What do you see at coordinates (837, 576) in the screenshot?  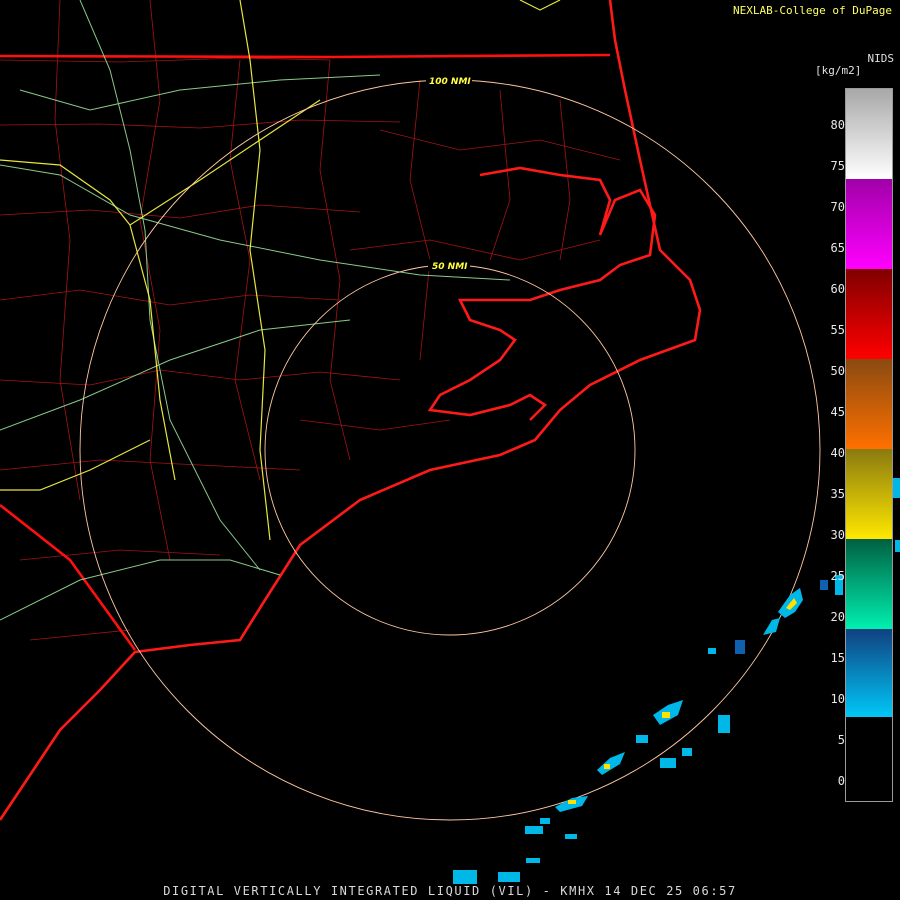 I see `scale-tick: 25` at bounding box center [837, 576].